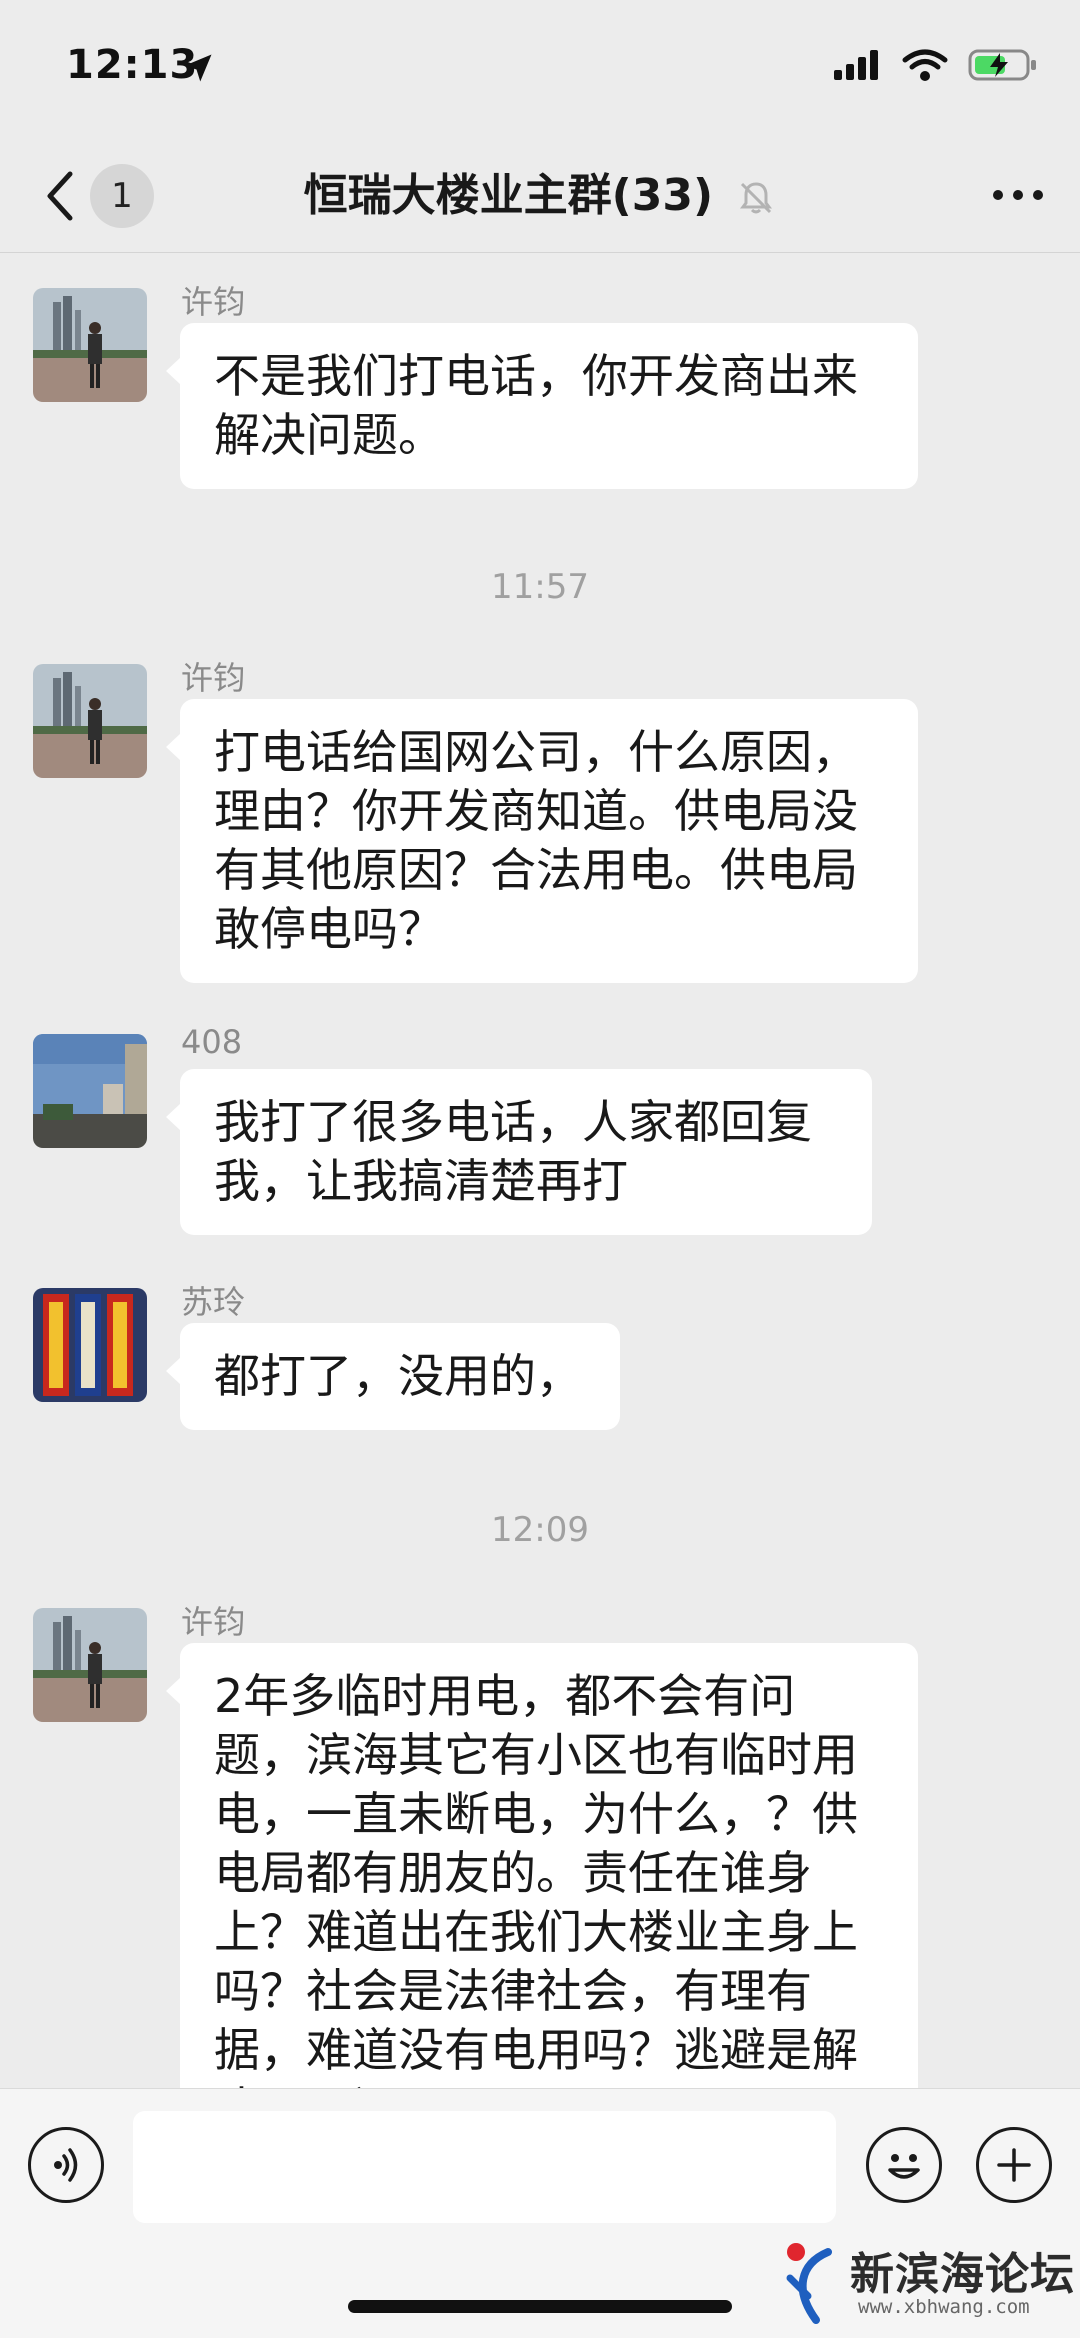 This screenshot has width=1080, height=2338. Describe the element at coordinates (519, 1152) in the screenshot. I see `message-bubble: 我打了很多电话，人家都回复我，让我搞清楚再打` at that location.